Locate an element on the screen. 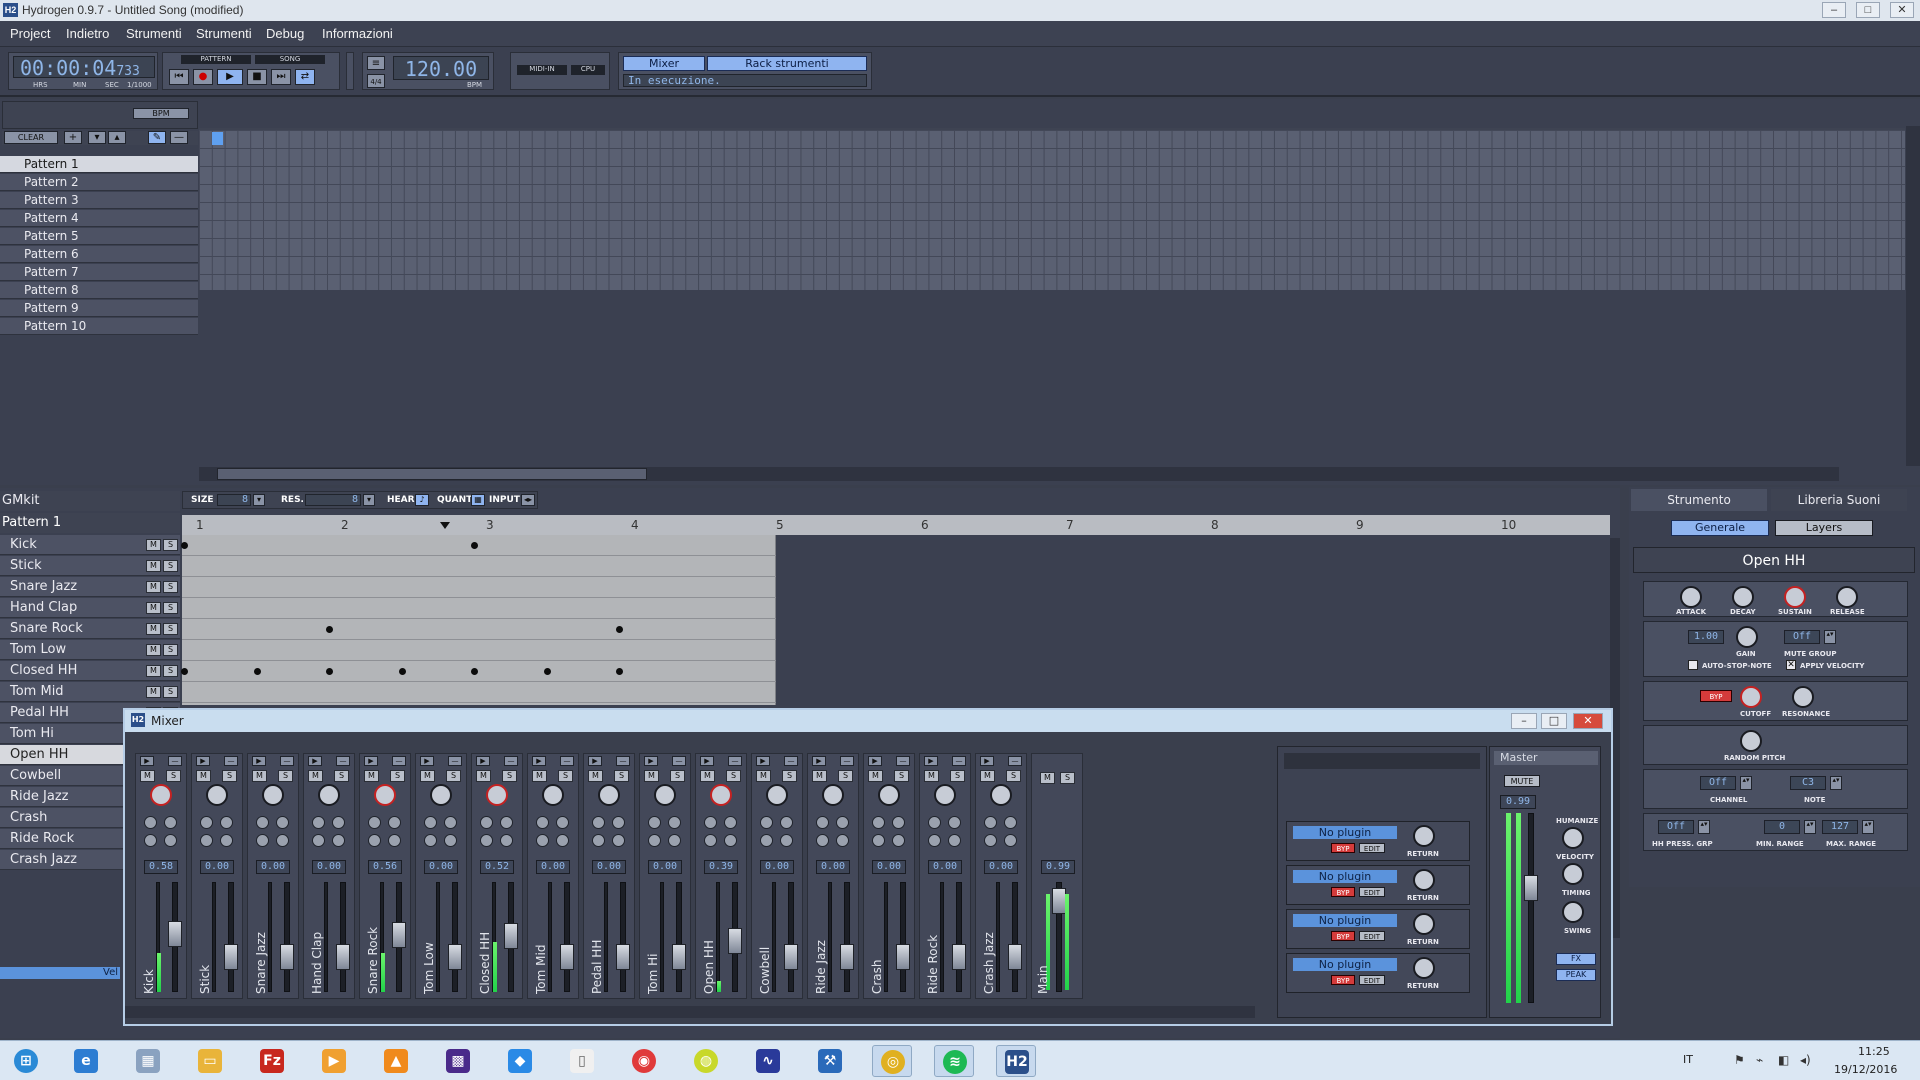 The image size is (1920, 1080). explorer-icon: ▭ is located at coordinates (210, 1061).